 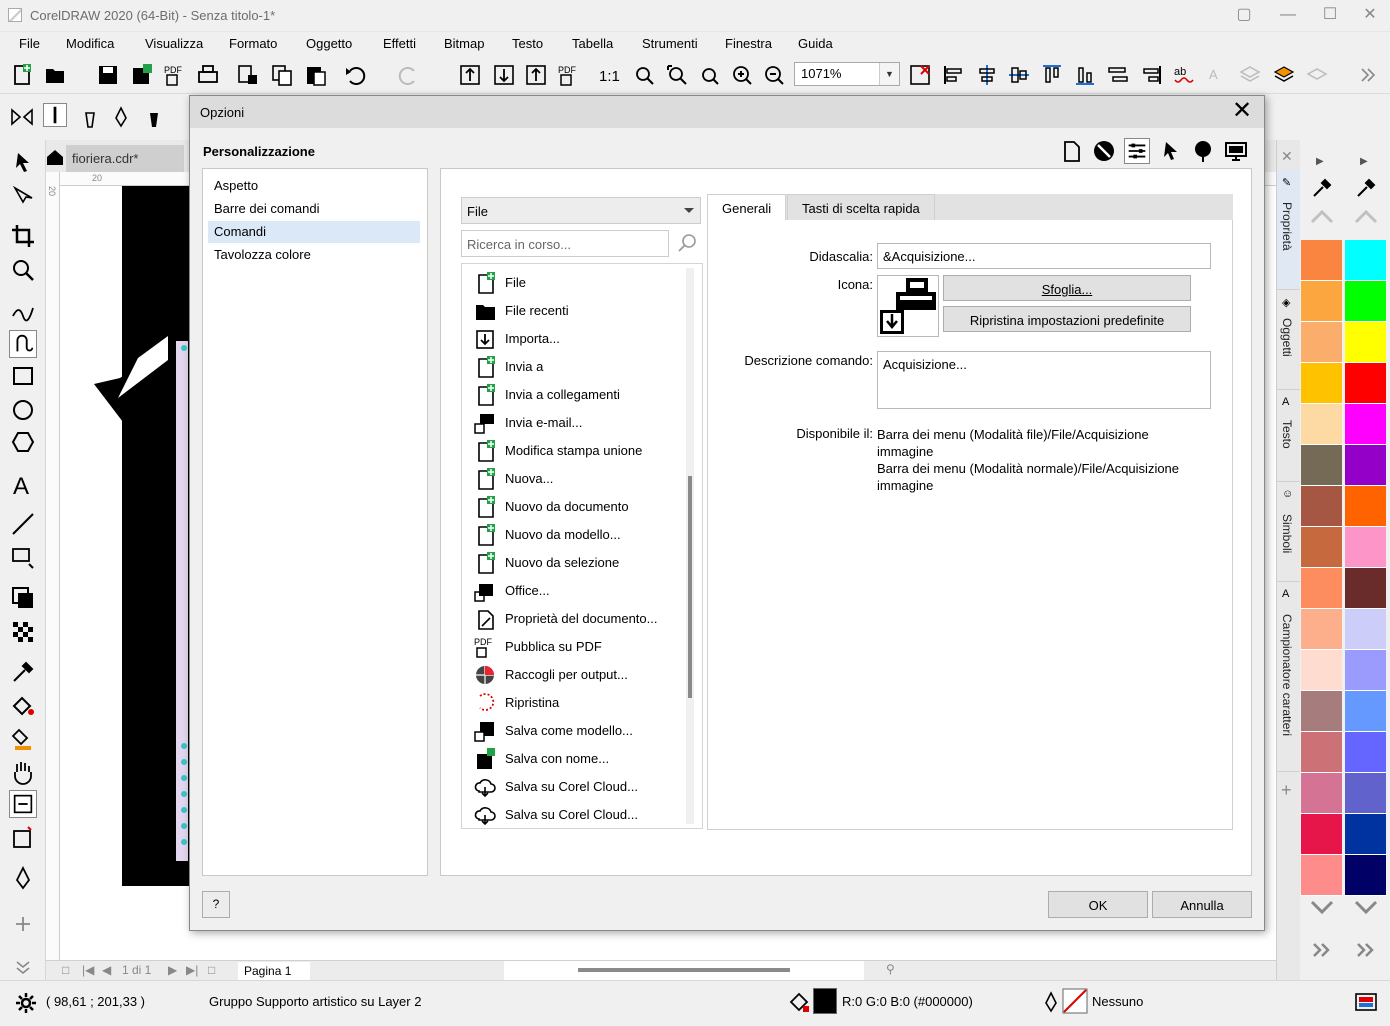 What do you see at coordinates (569, 75) in the screenshot?
I see `export-pdf-icon: PDF` at bounding box center [569, 75].